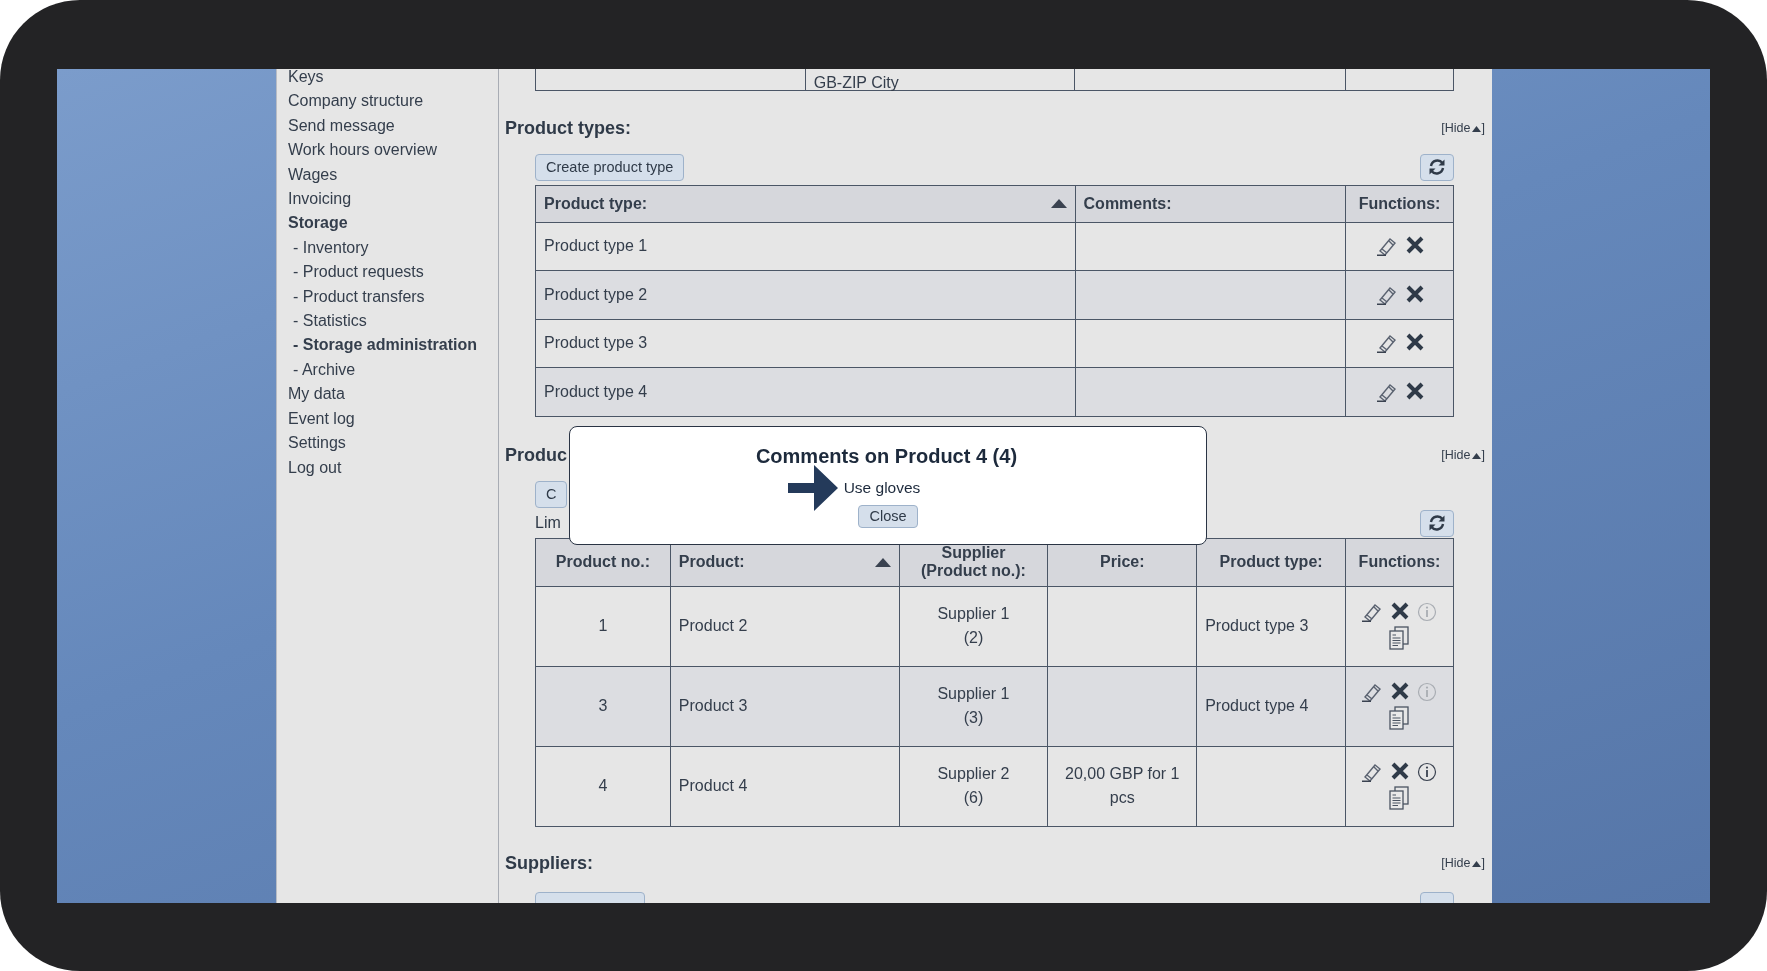  I want to click on sidebar-item: Invoicing, so click(393, 199).